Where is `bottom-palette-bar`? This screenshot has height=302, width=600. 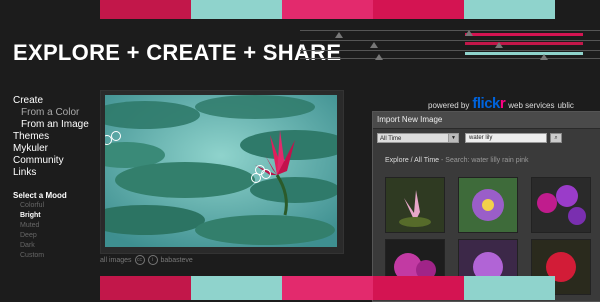
bottom-palette-bar is located at coordinates (327, 288).